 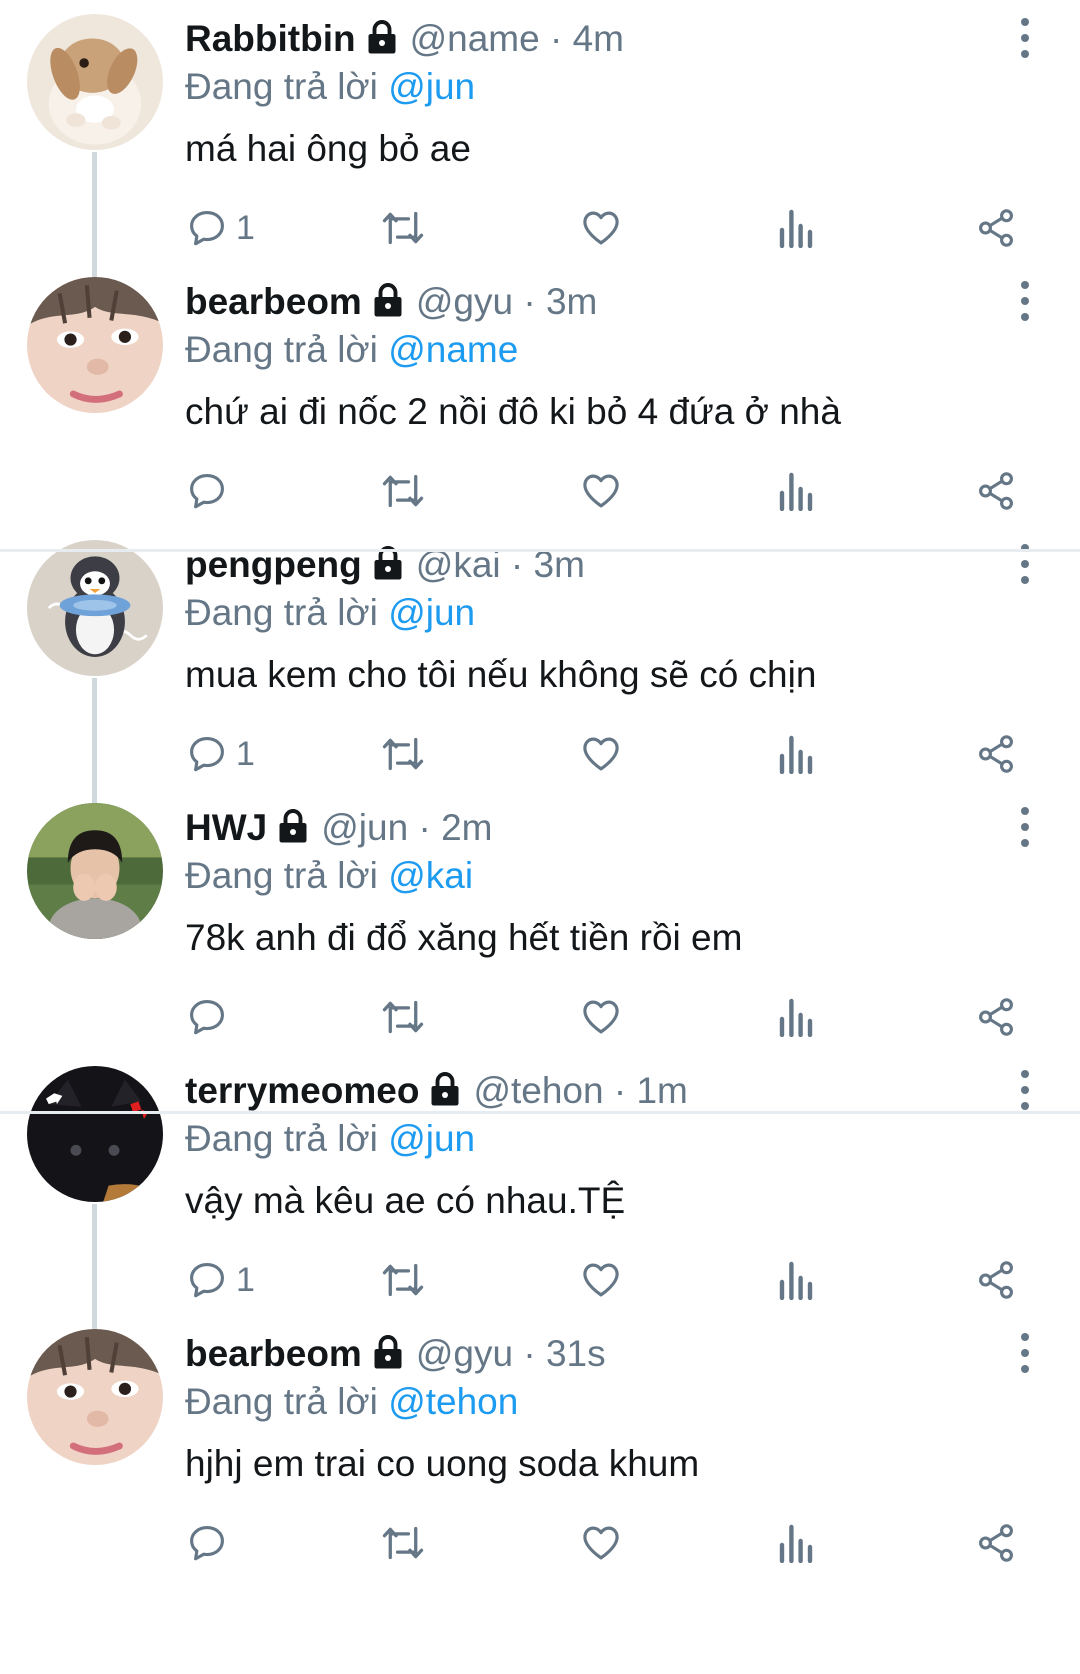 What do you see at coordinates (466, 827) in the screenshot?
I see `timestamp: 2m` at bounding box center [466, 827].